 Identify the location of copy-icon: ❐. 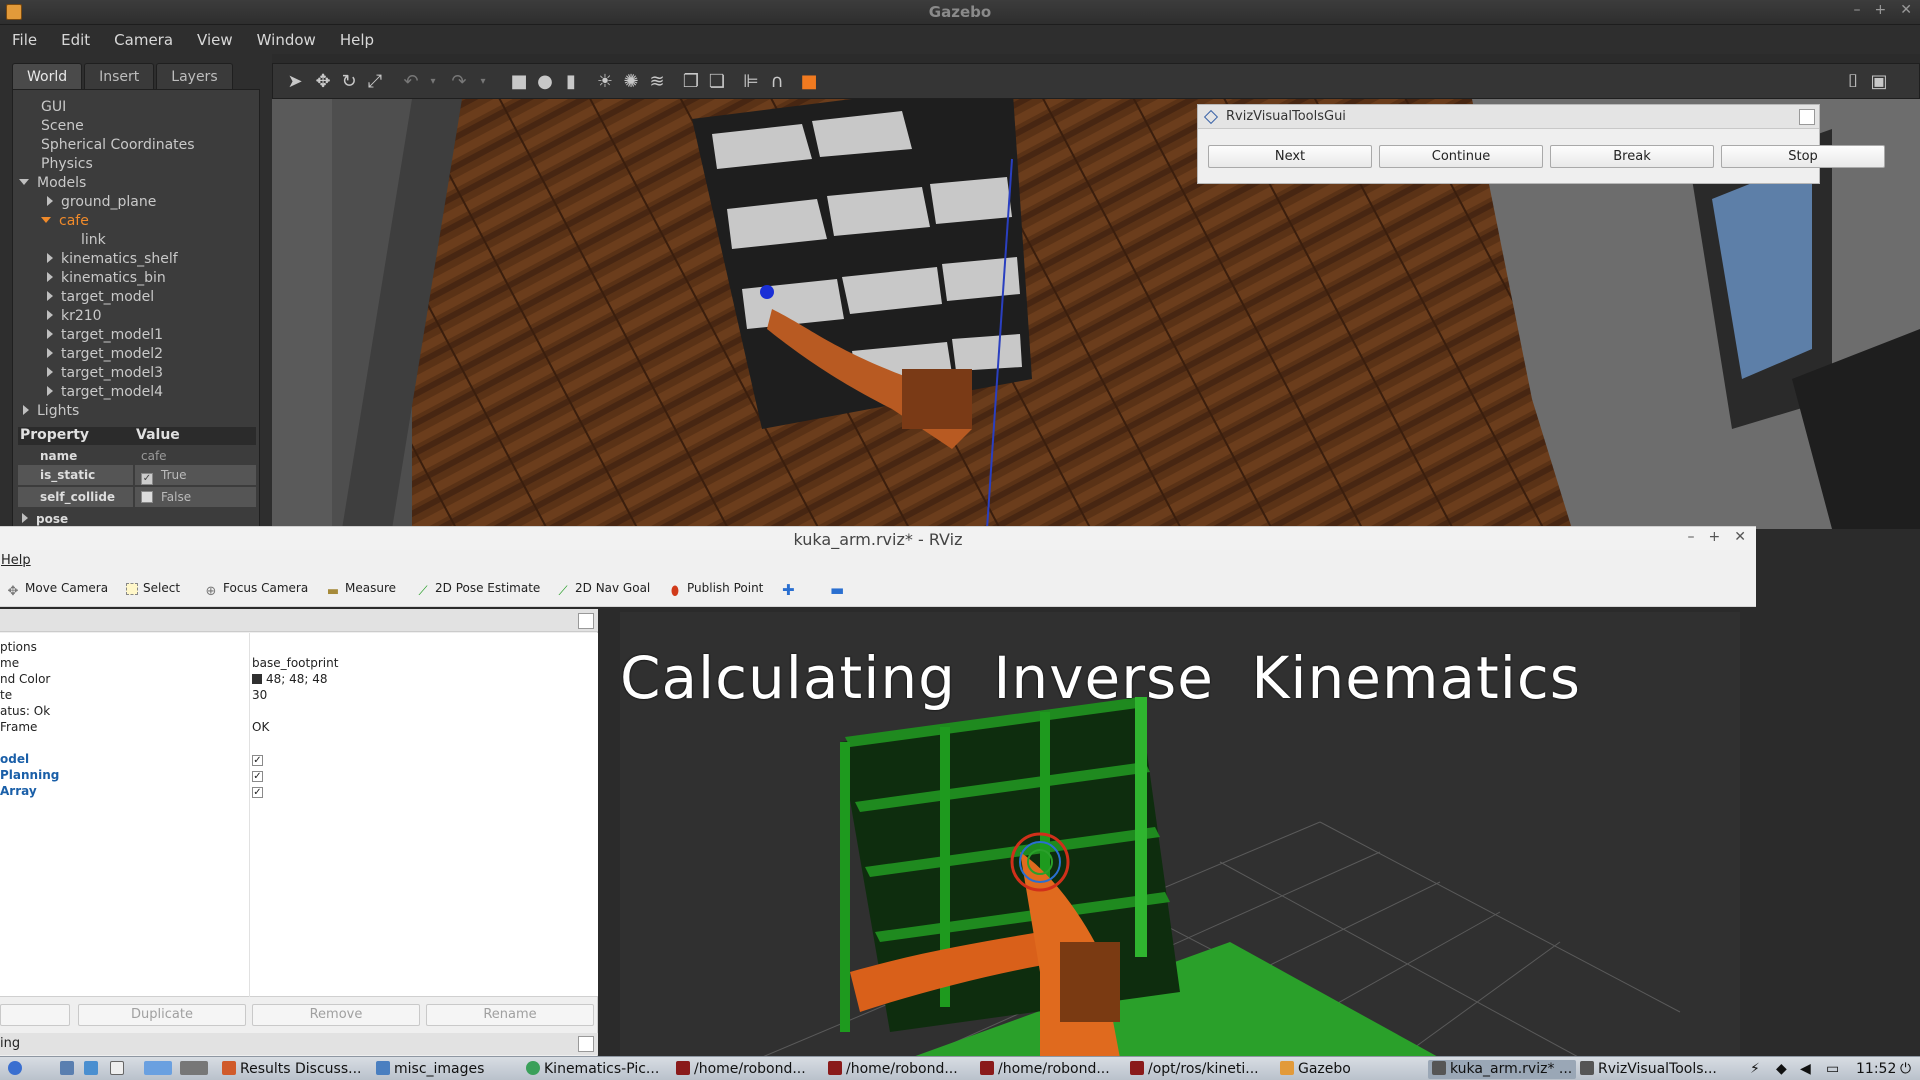
(691, 82).